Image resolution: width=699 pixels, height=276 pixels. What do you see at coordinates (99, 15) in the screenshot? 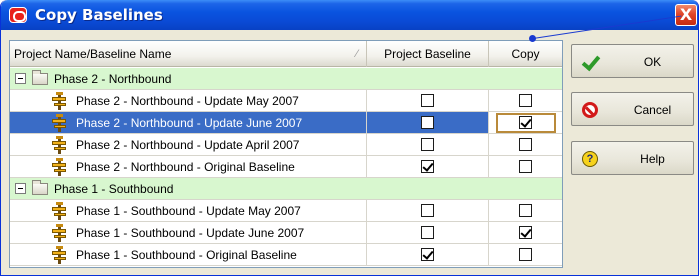
I see `window-title: Copy Baselines` at bounding box center [99, 15].